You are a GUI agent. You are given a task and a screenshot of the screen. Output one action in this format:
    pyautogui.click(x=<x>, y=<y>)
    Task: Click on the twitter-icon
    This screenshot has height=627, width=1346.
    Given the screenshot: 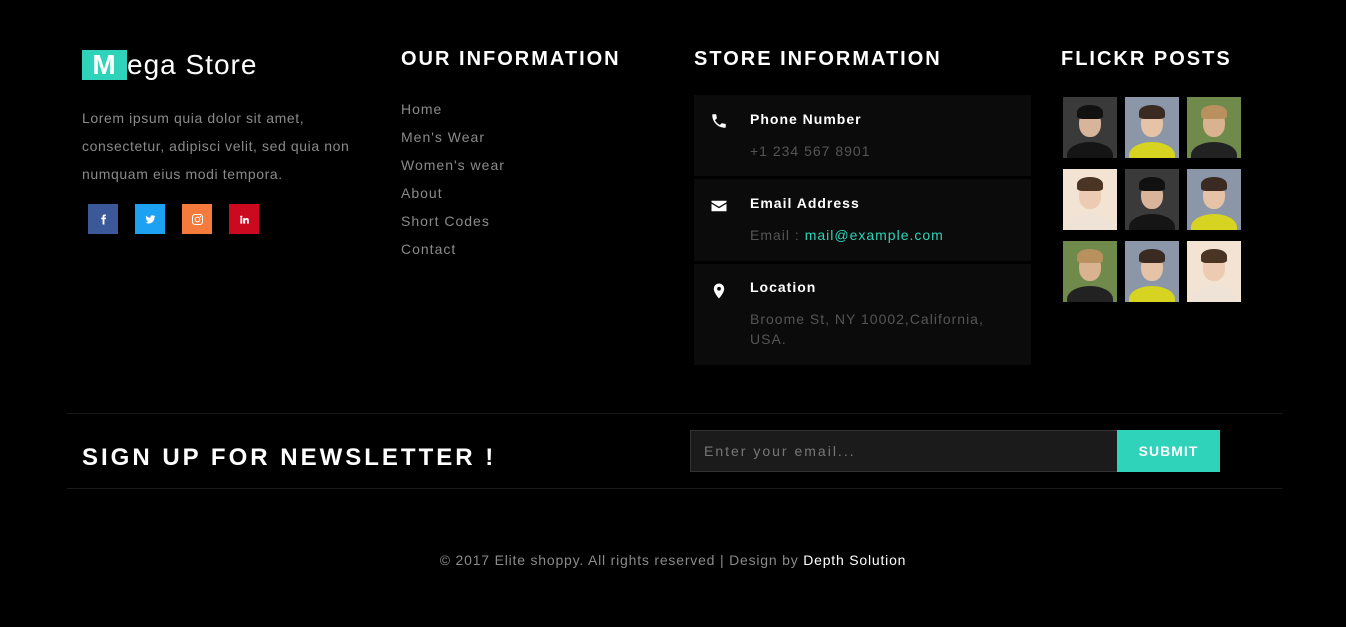 What is the action you would take?
    pyautogui.click(x=150, y=218)
    